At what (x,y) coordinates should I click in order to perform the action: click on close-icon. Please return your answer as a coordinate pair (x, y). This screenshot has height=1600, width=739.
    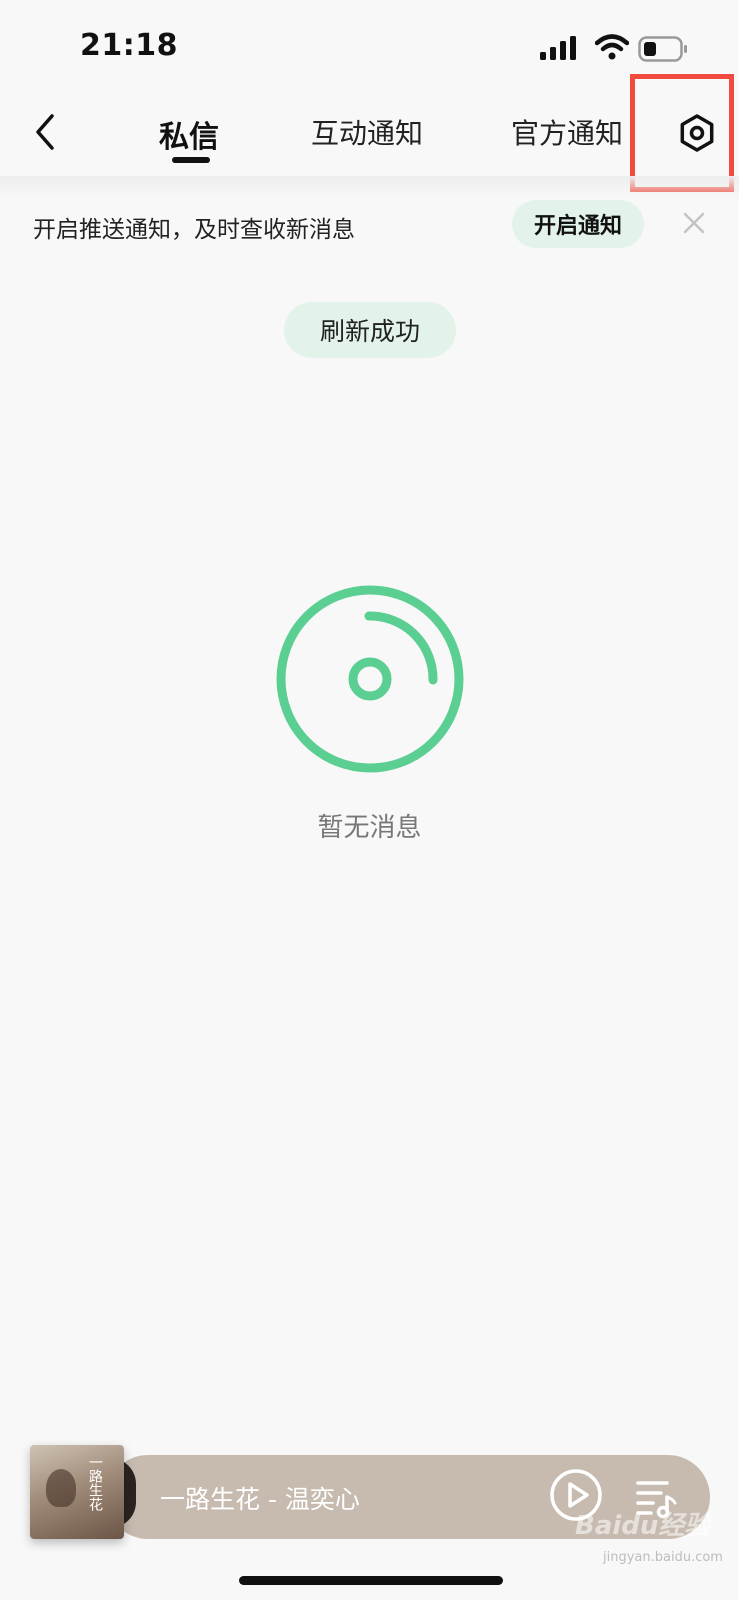
    Looking at the image, I should click on (694, 223).